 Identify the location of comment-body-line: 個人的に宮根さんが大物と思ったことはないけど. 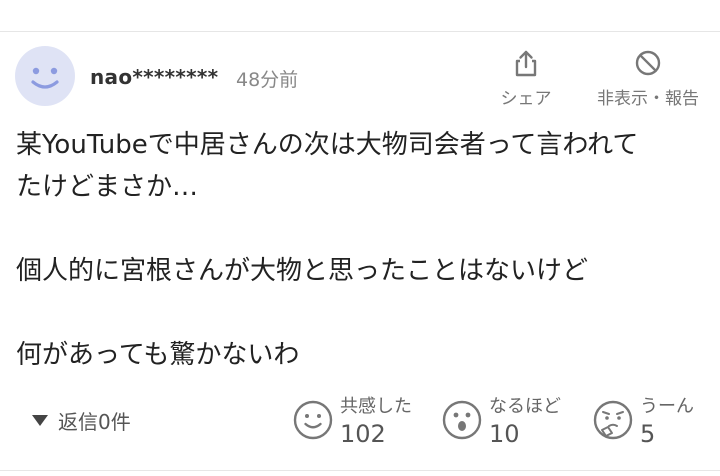
(302, 271).